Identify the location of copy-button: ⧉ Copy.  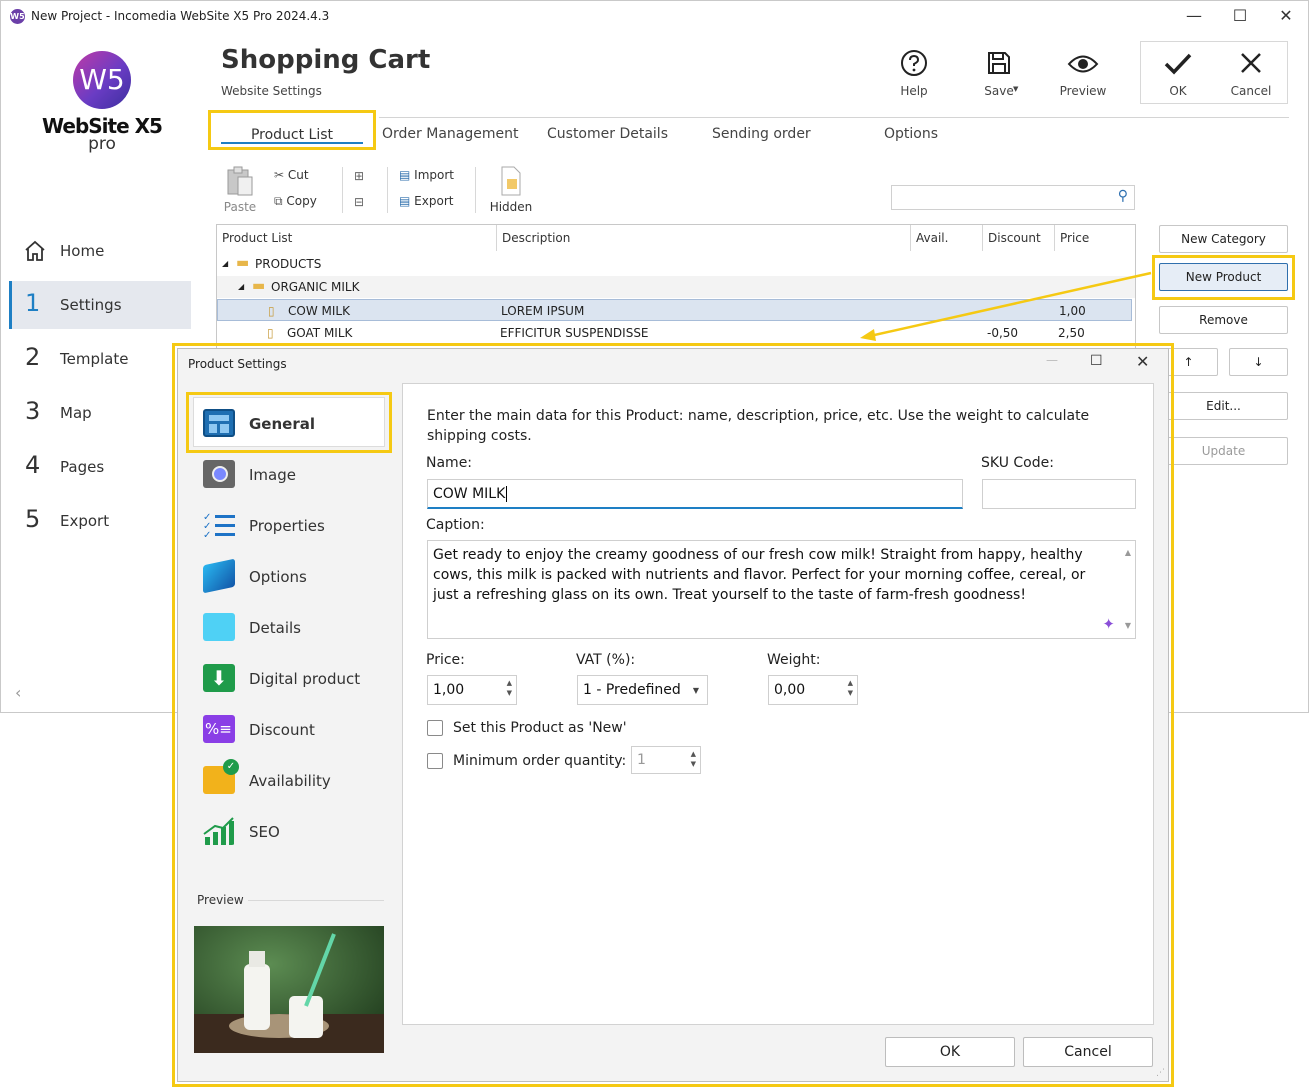
(295, 201).